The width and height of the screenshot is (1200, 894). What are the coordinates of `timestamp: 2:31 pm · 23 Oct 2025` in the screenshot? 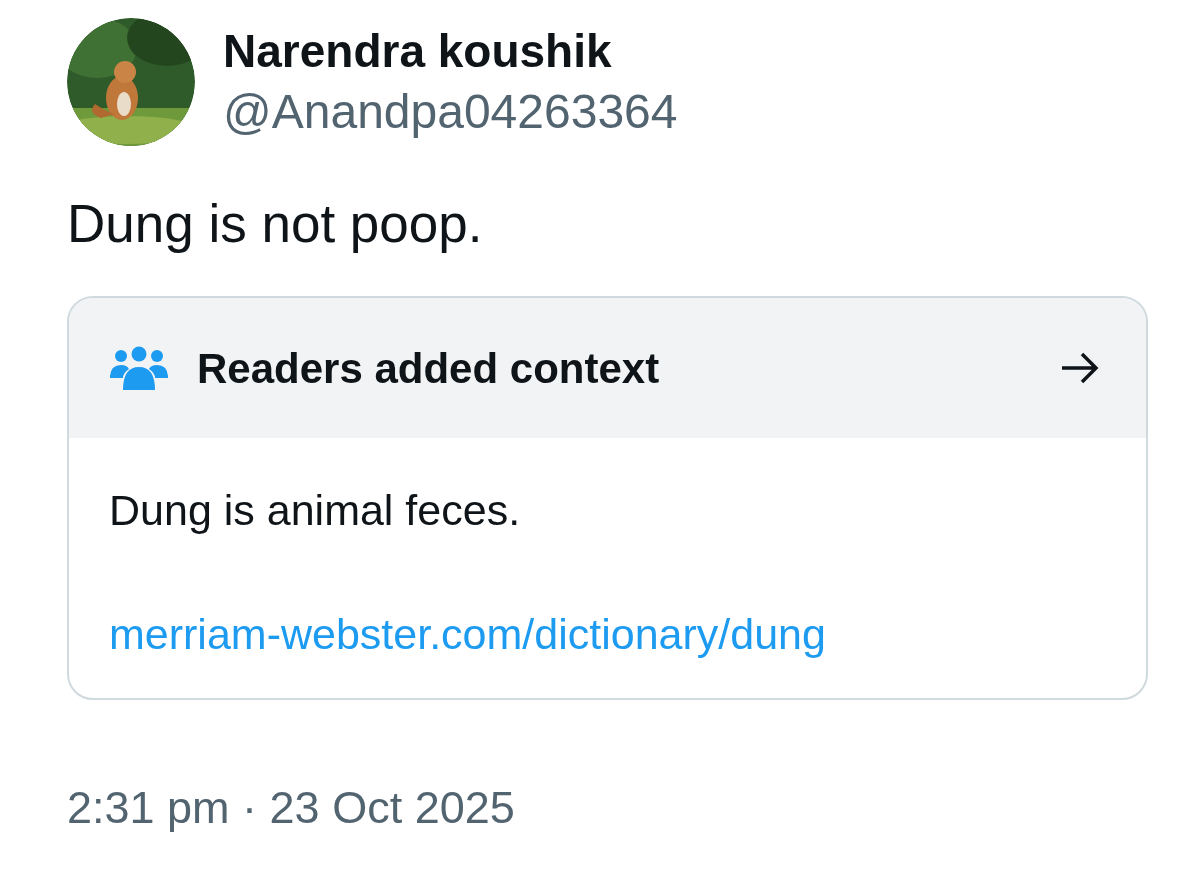 It's located at (291, 808).